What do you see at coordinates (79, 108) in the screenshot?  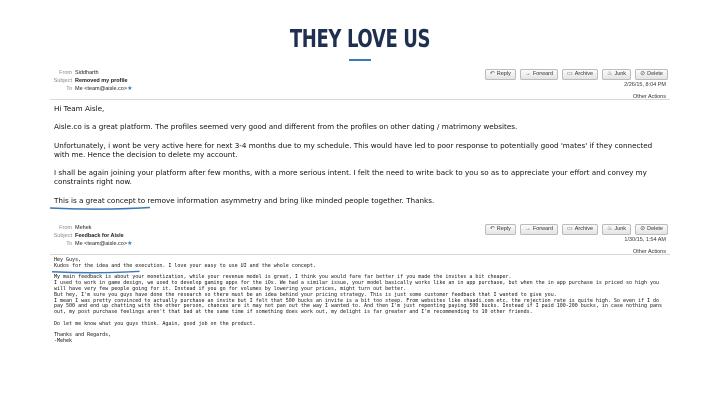 I see `greeting: Hi Team Aisle,` at bounding box center [79, 108].